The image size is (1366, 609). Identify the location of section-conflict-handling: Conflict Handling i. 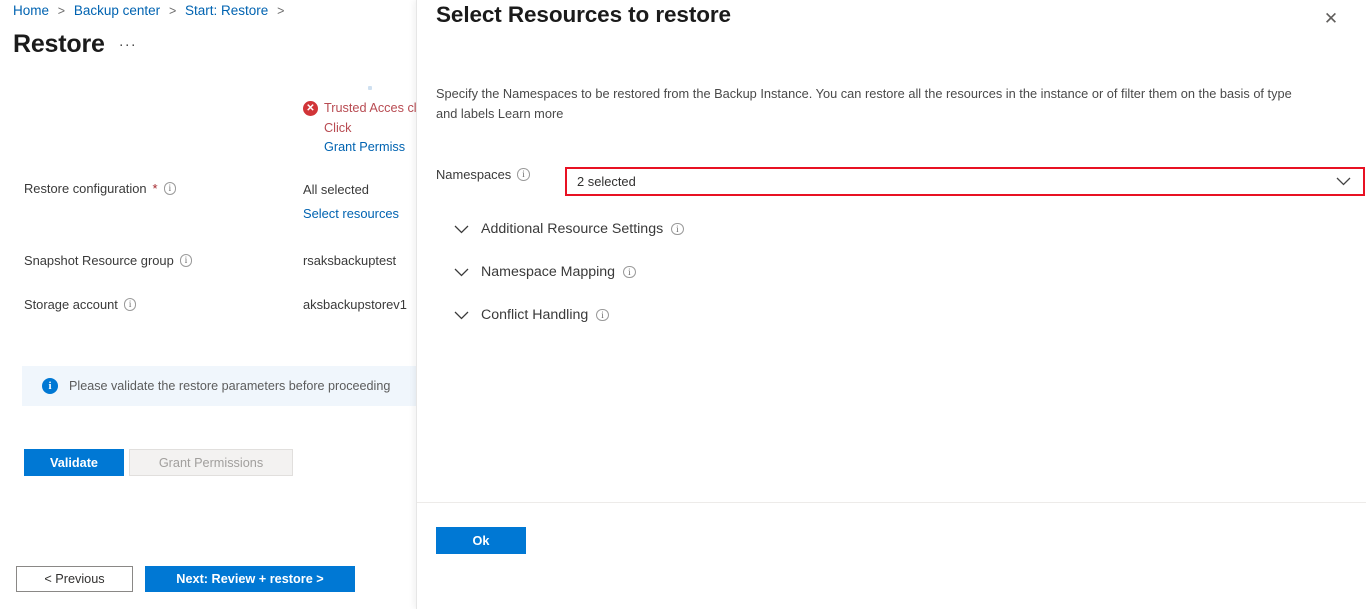
(531, 315).